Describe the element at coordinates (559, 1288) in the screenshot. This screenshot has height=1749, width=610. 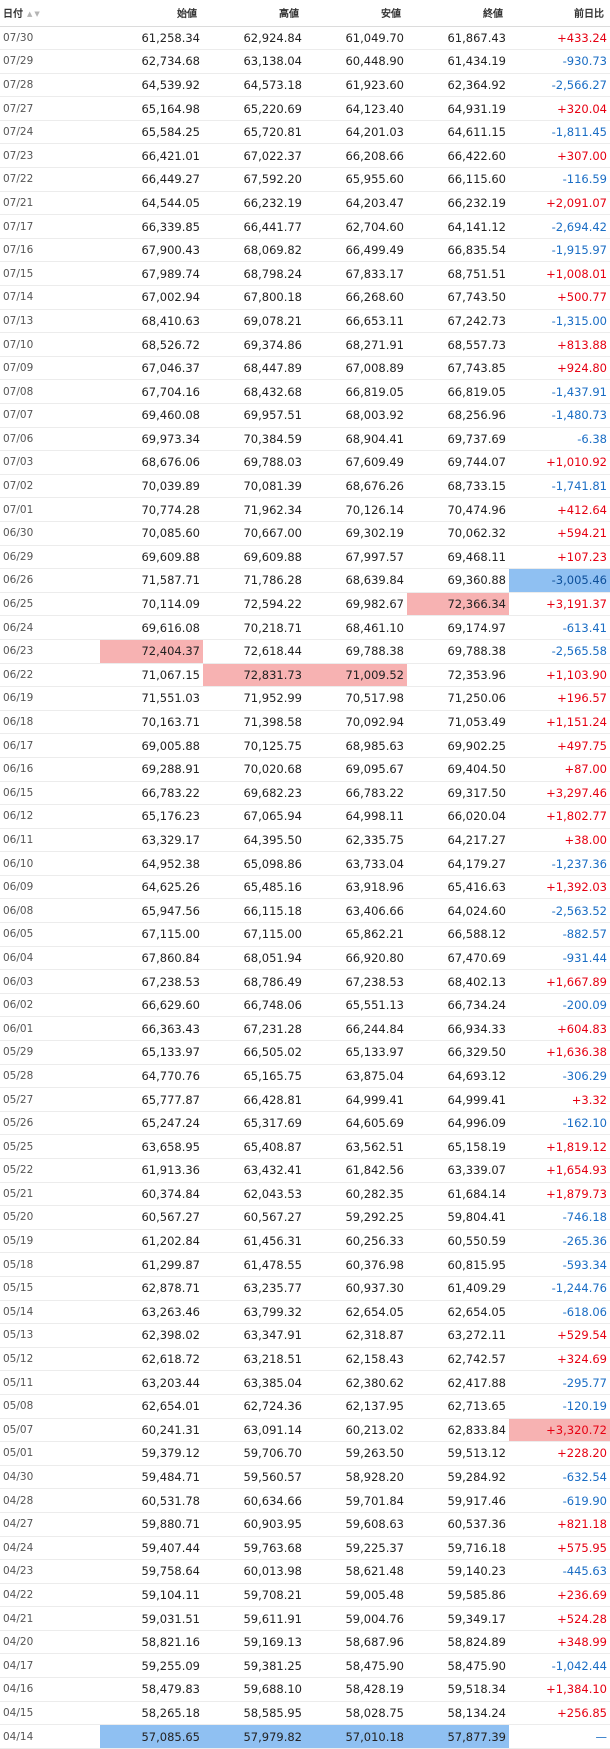
I see `change-cell: -1,244.76` at that location.